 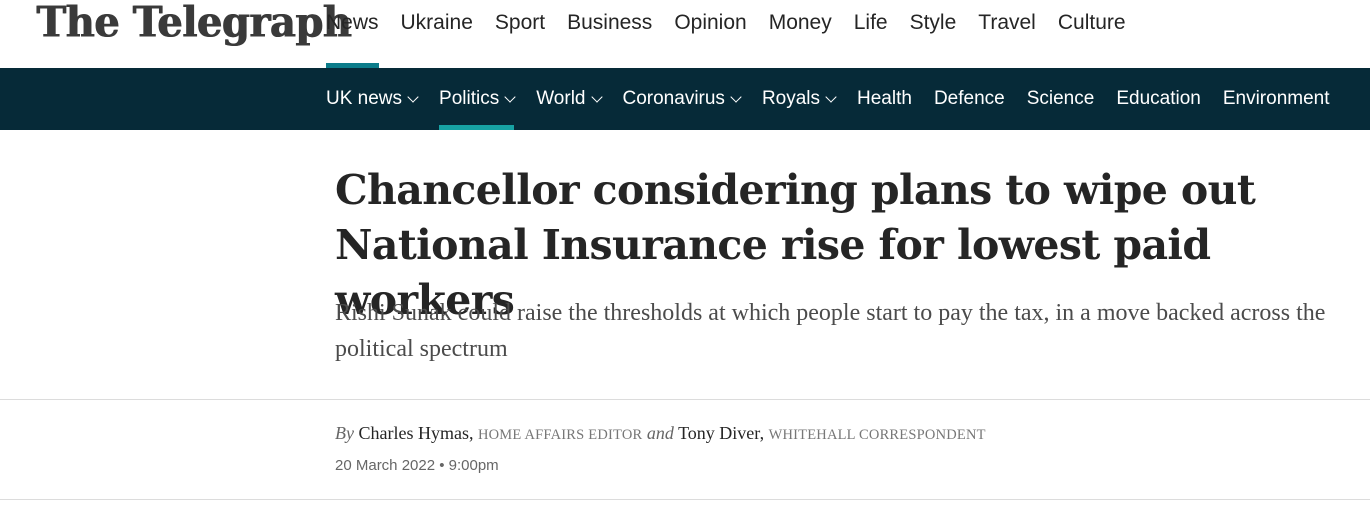 What do you see at coordinates (933, 34) in the screenshot?
I see `nav-item-style: Style` at bounding box center [933, 34].